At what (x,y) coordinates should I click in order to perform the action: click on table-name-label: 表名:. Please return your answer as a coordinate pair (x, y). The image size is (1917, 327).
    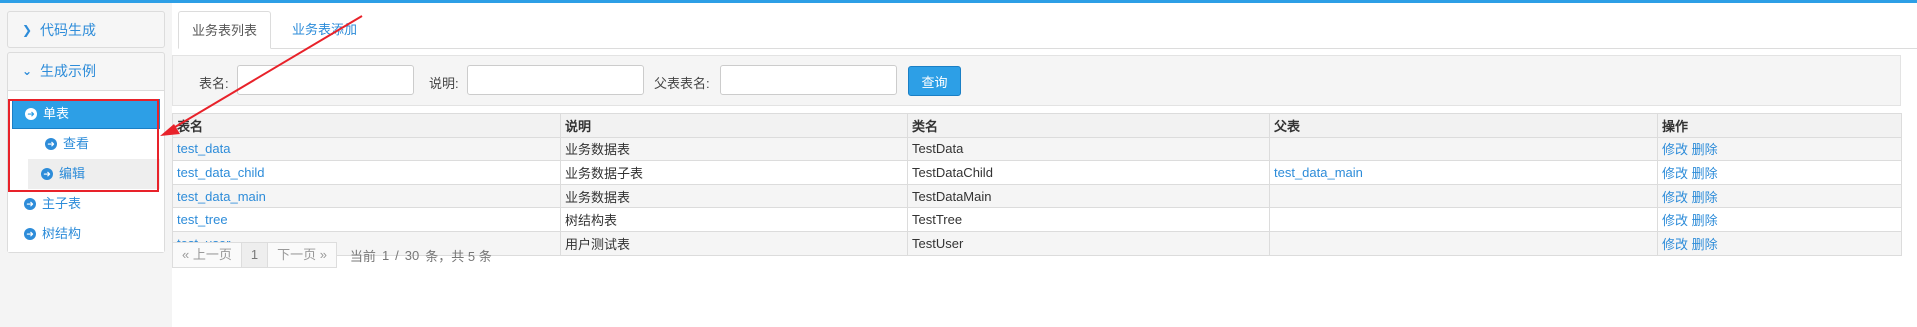
    Looking at the image, I should click on (214, 83).